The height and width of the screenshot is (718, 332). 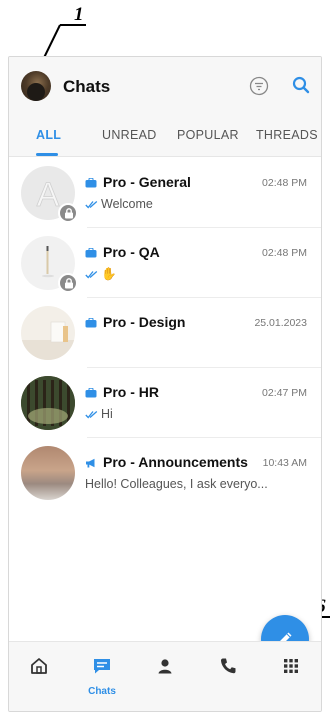 I want to click on nav-apps, so click(x=291, y=676).